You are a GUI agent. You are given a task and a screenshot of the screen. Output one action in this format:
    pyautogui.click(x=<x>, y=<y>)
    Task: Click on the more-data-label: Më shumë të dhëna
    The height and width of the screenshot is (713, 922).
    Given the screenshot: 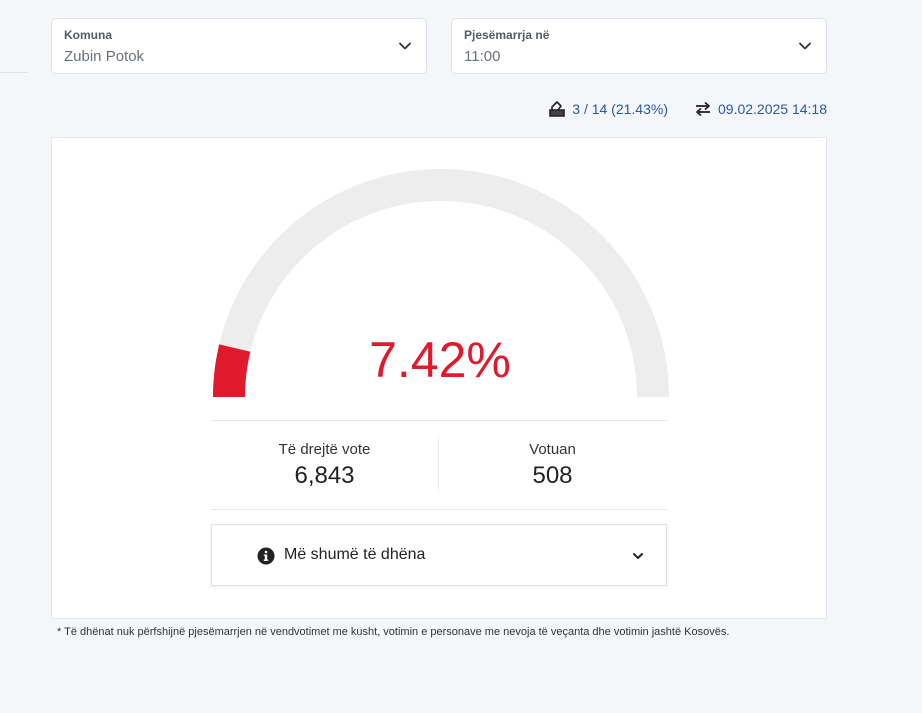 What is the action you would take?
    pyautogui.click(x=355, y=554)
    